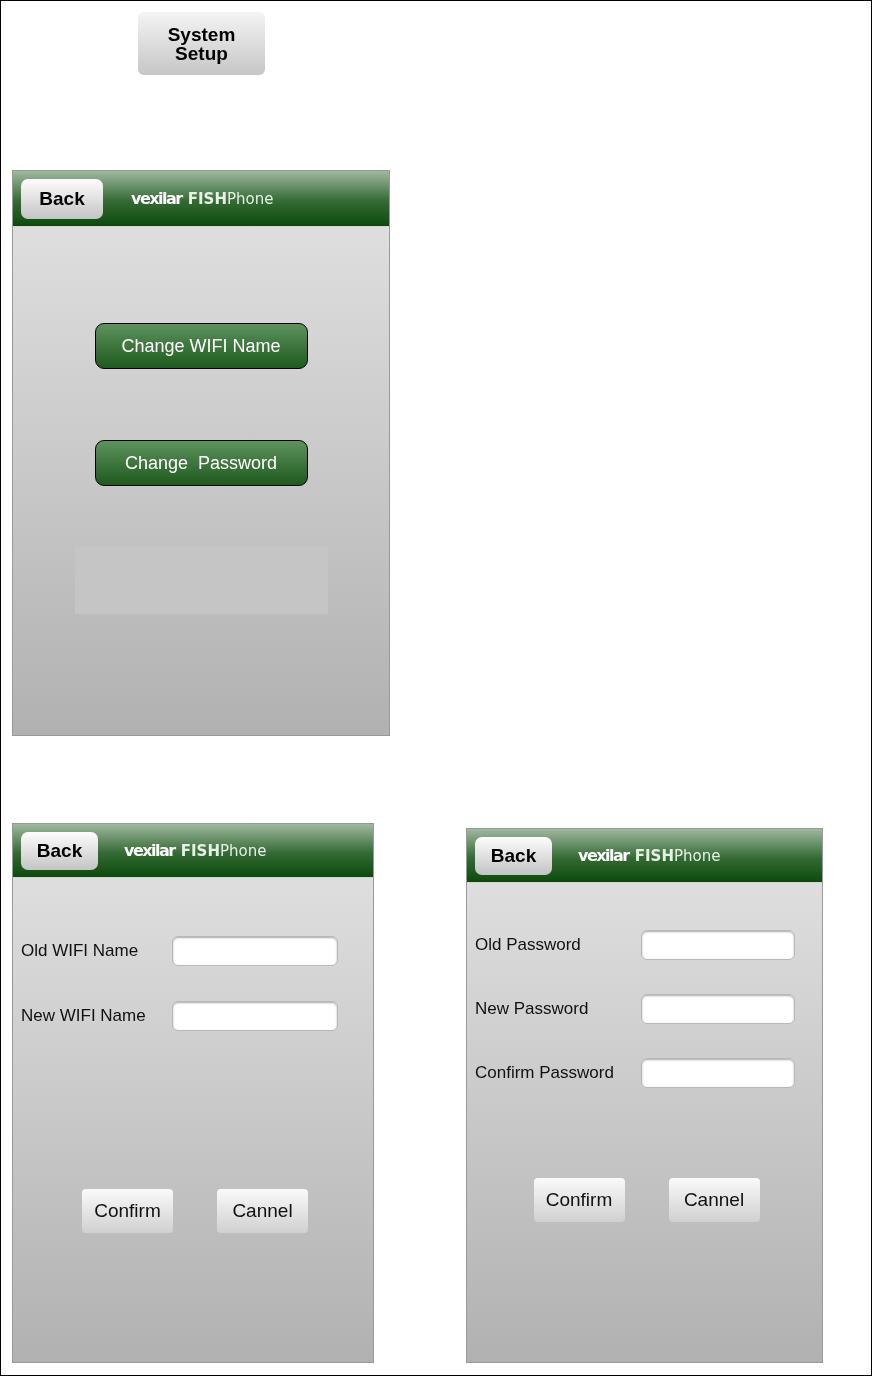 The image size is (872, 1376). I want to click on menu-button: Change WIFI Name, so click(201, 346).